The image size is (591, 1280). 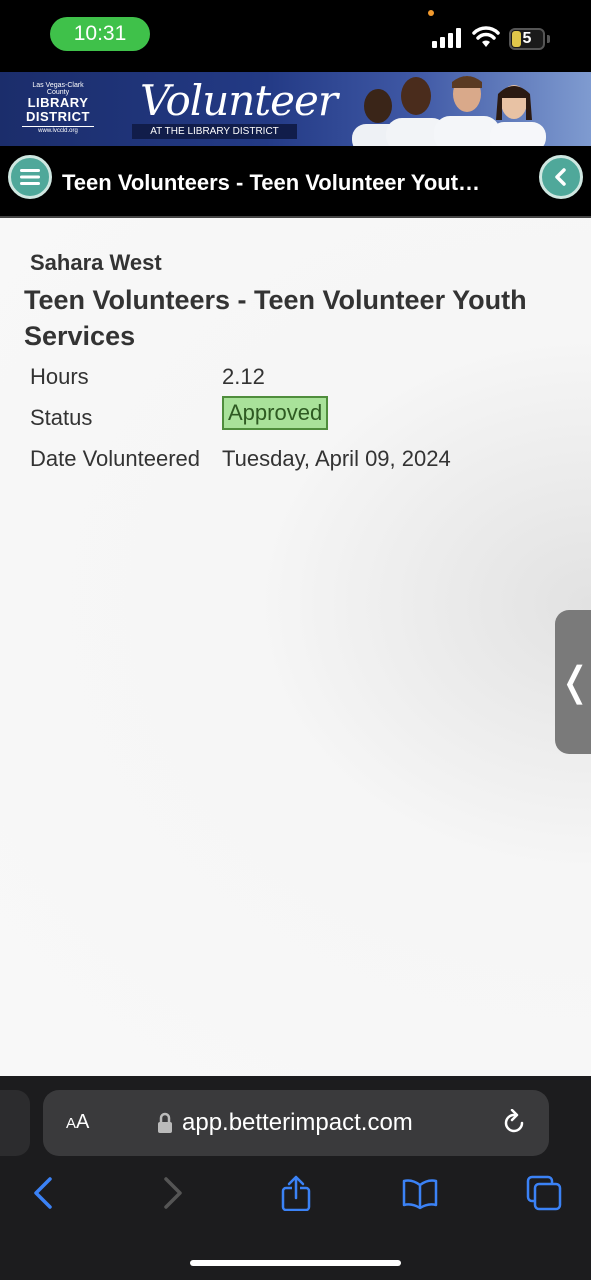 I want to click on menu-icon, so click(x=30, y=177).